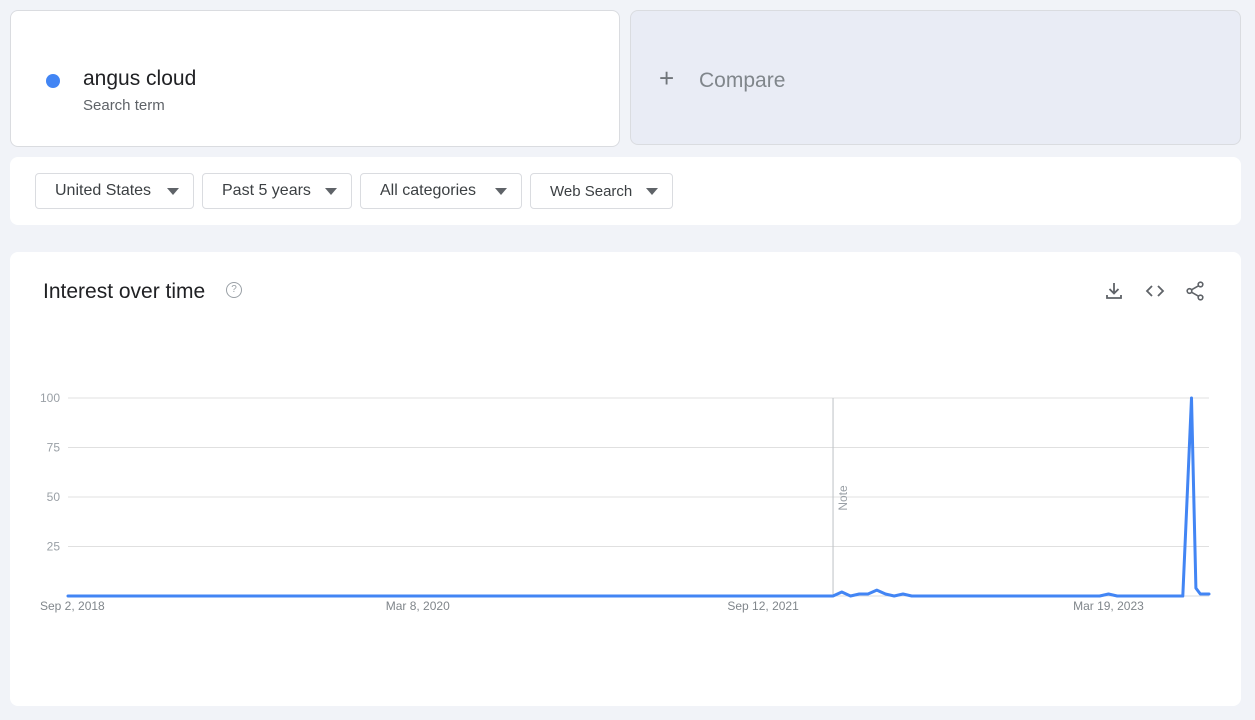 This screenshot has width=1255, height=720. What do you see at coordinates (54, 547) in the screenshot?
I see `y-tick-label: 25` at bounding box center [54, 547].